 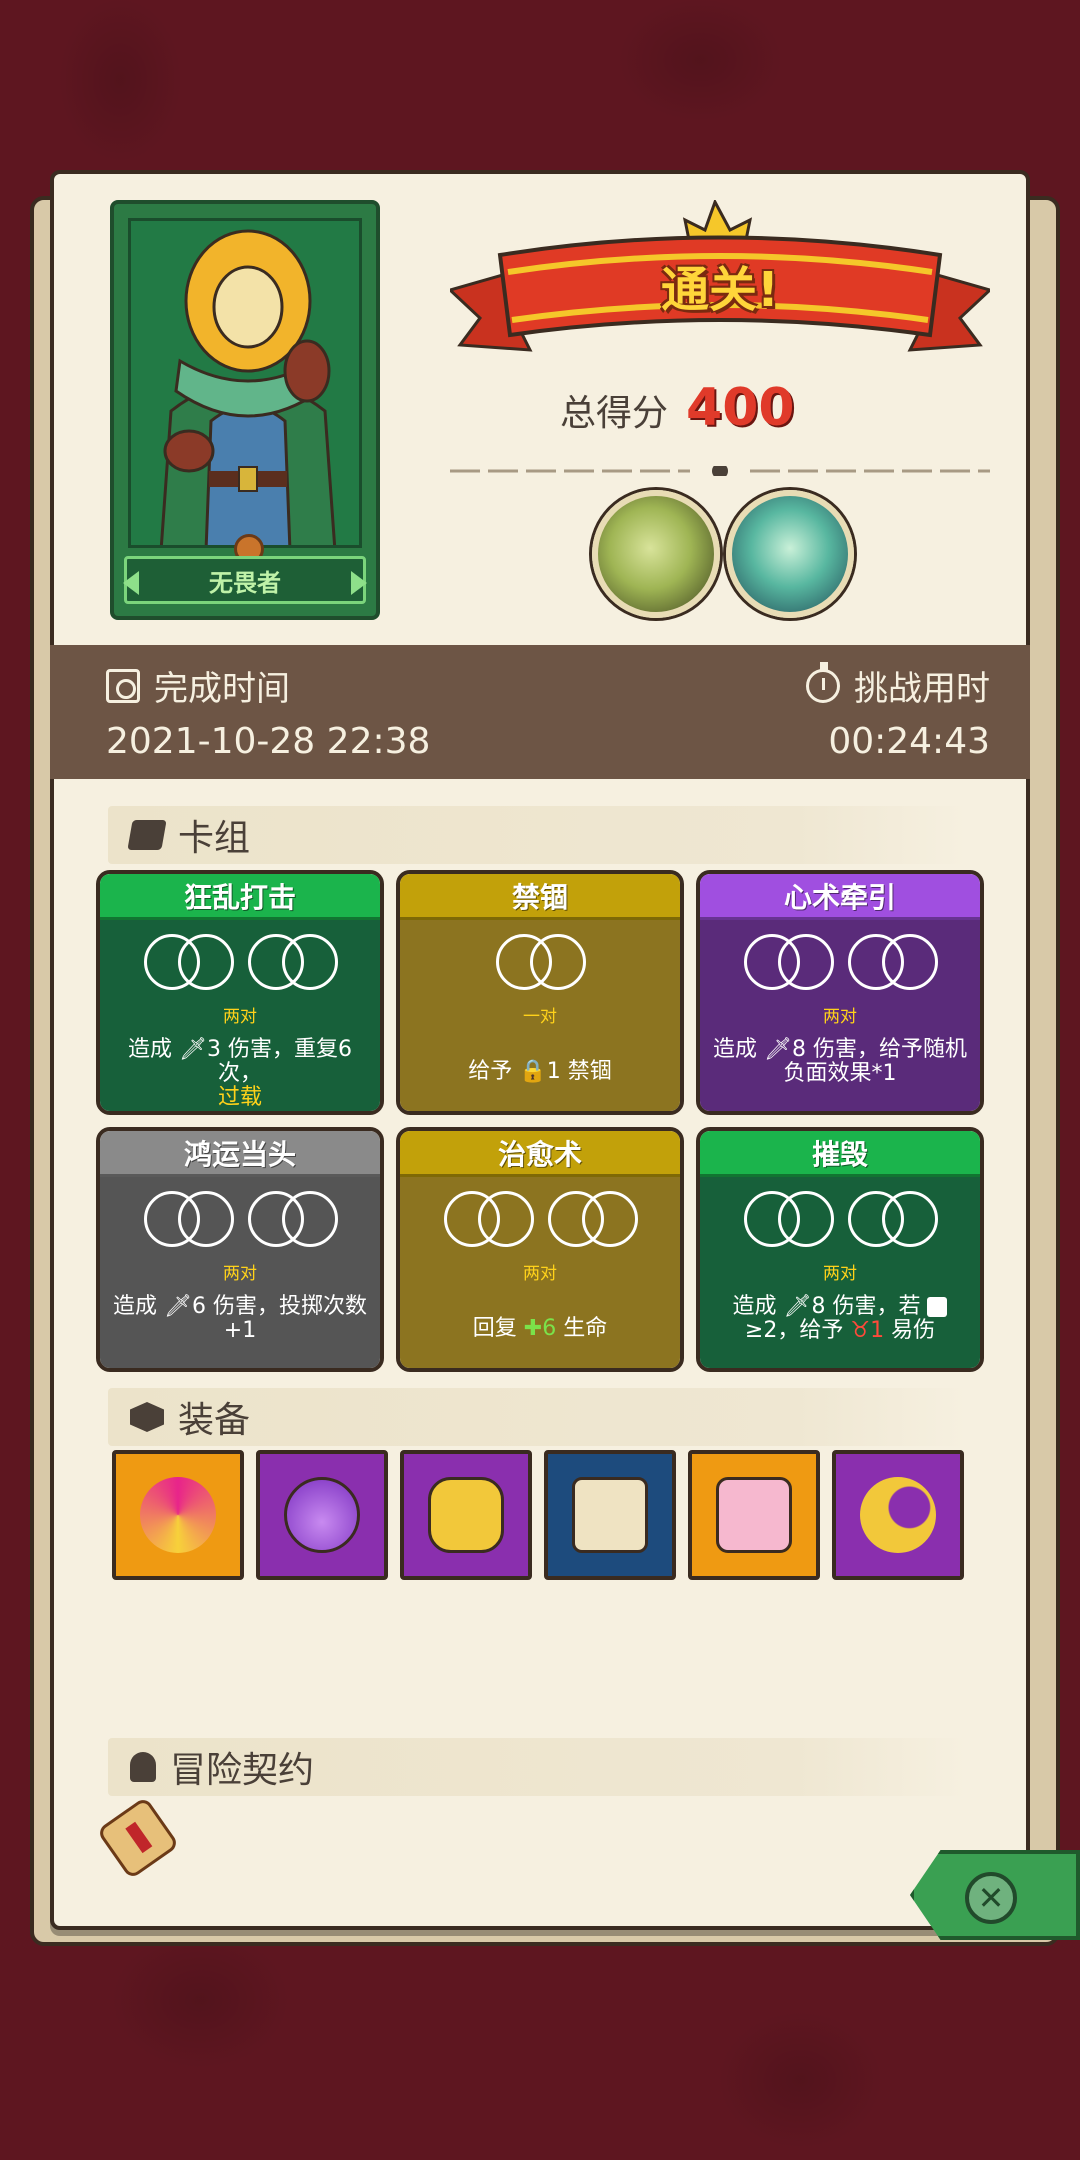 I want to click on hero-name: 无畏者, so click(x=245, y=582).